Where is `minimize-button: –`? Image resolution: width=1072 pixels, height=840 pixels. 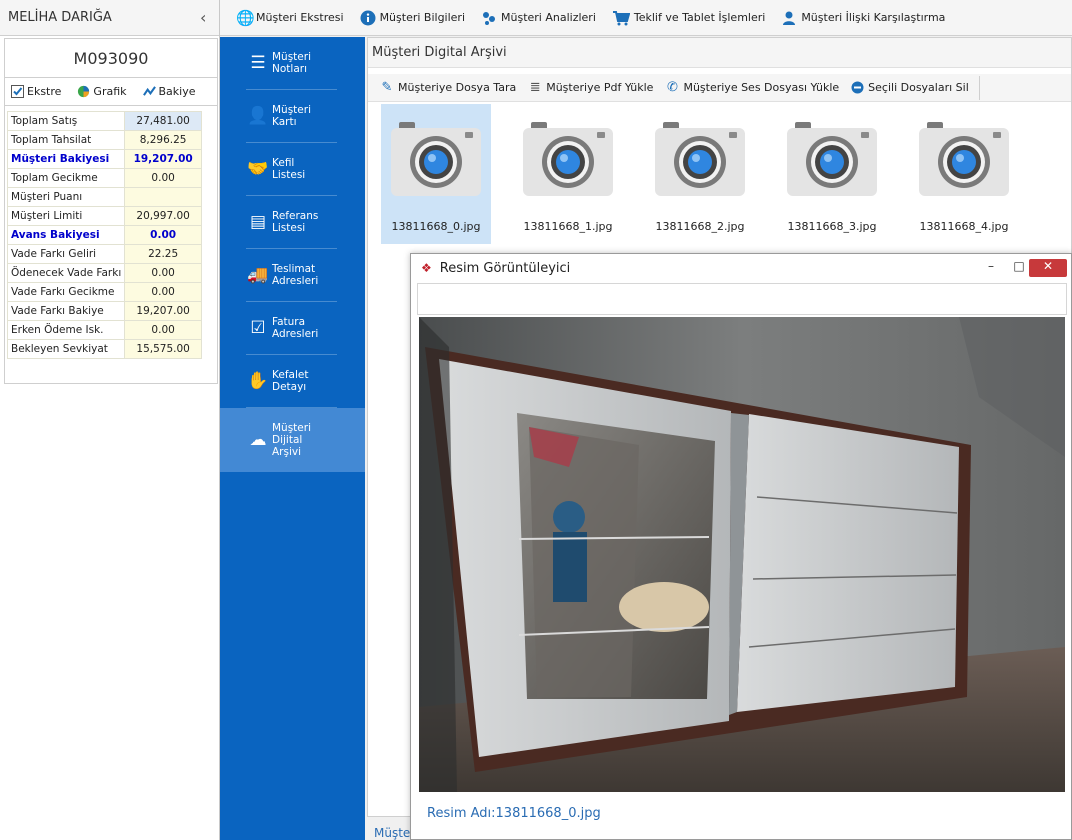 minimize-button: – is located at coordinates (991, 268).